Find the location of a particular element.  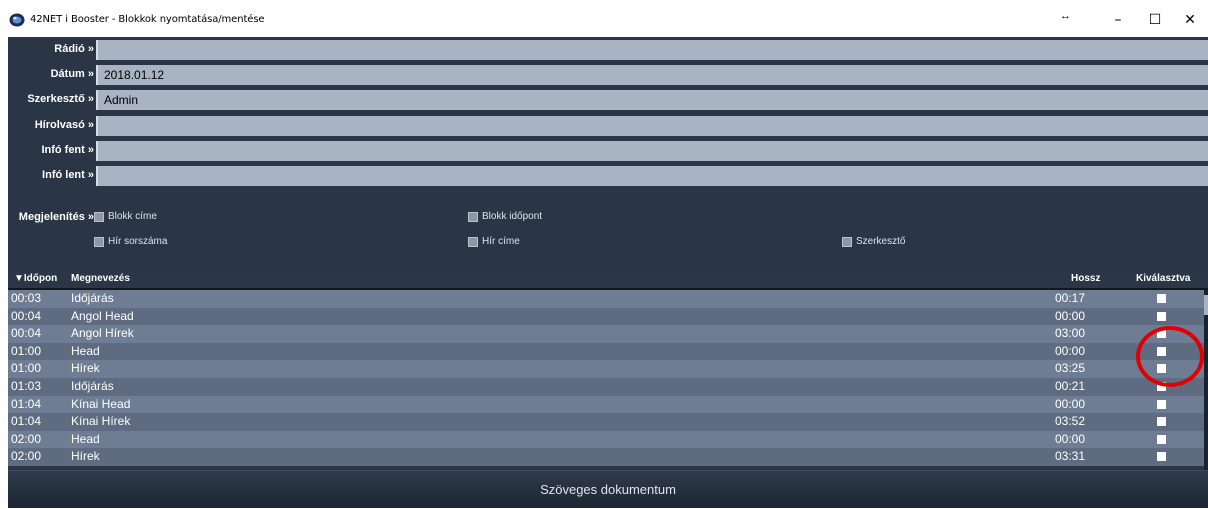

radio-row: Rádió » is located at coordinates (608, 49).